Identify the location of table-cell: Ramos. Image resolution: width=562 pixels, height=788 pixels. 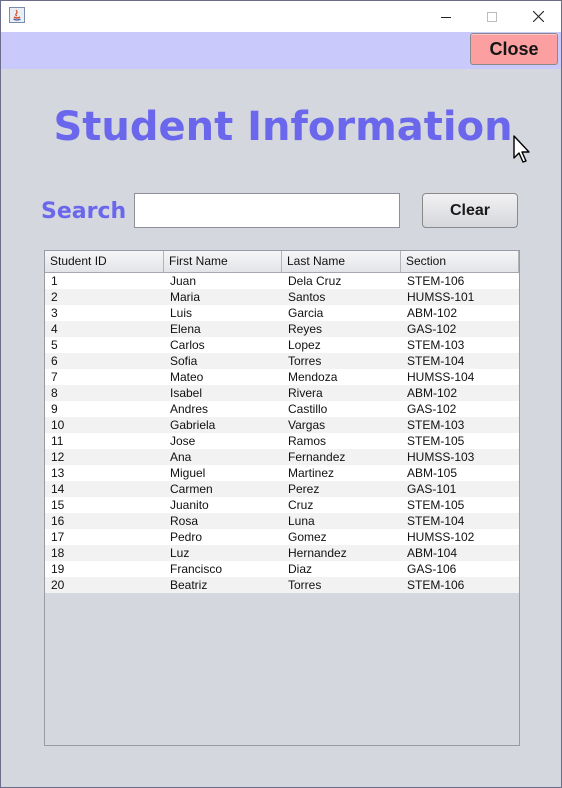
(341, 441).